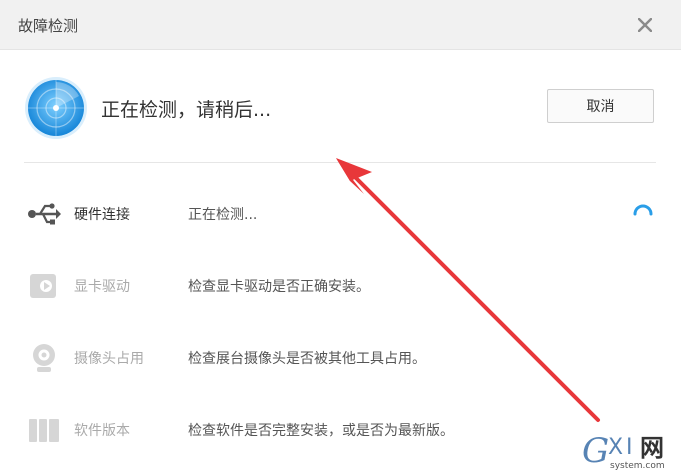 This screenshot has width=681, height=476. I want to click on check-description: 检查软件是否完整安装，或是否为最新版。, so click(321, 431).